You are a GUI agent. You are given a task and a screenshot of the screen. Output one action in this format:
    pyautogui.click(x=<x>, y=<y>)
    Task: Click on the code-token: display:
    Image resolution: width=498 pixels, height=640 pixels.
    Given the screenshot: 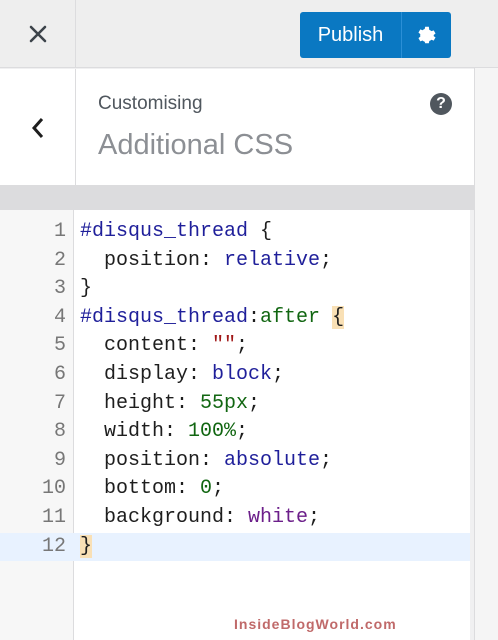 What is the action you would take?
    pyautogui.click(x=146, y=374)
    